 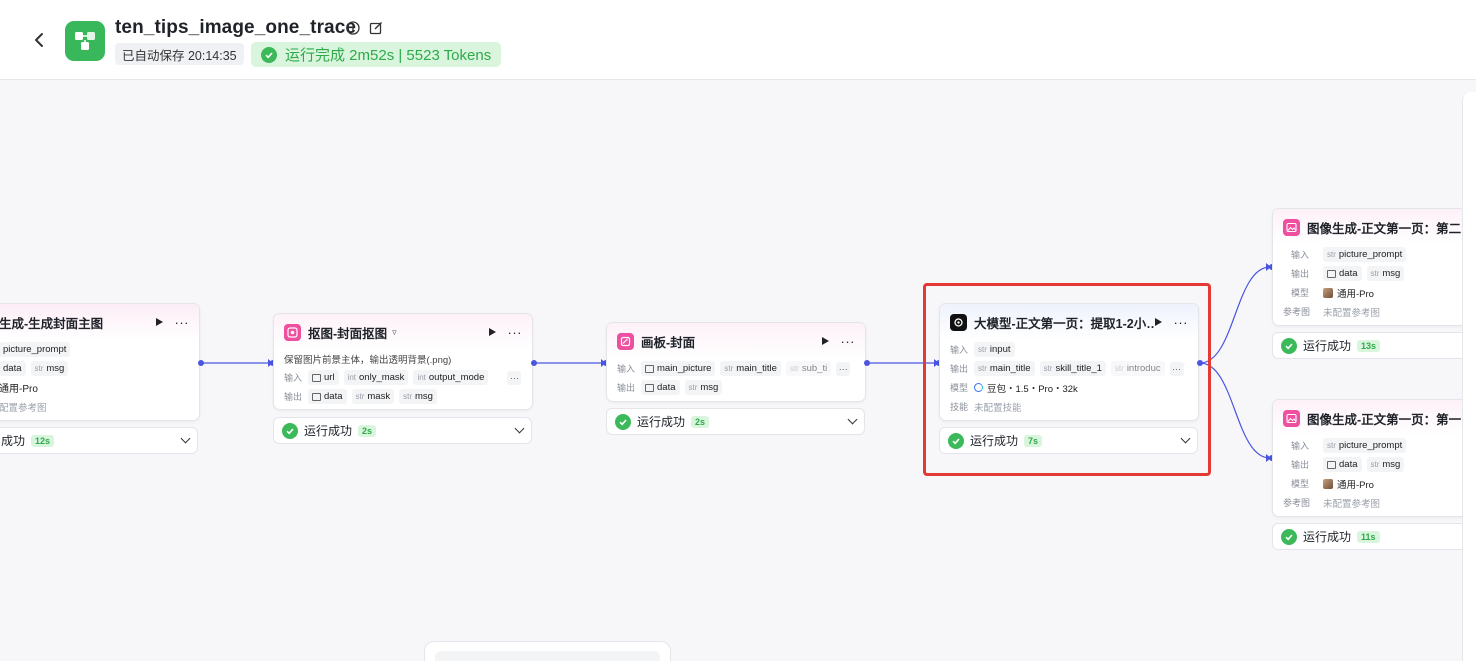 I want to click on node-status-cover-generation: 成功 12s, so click(x=99, y=440).